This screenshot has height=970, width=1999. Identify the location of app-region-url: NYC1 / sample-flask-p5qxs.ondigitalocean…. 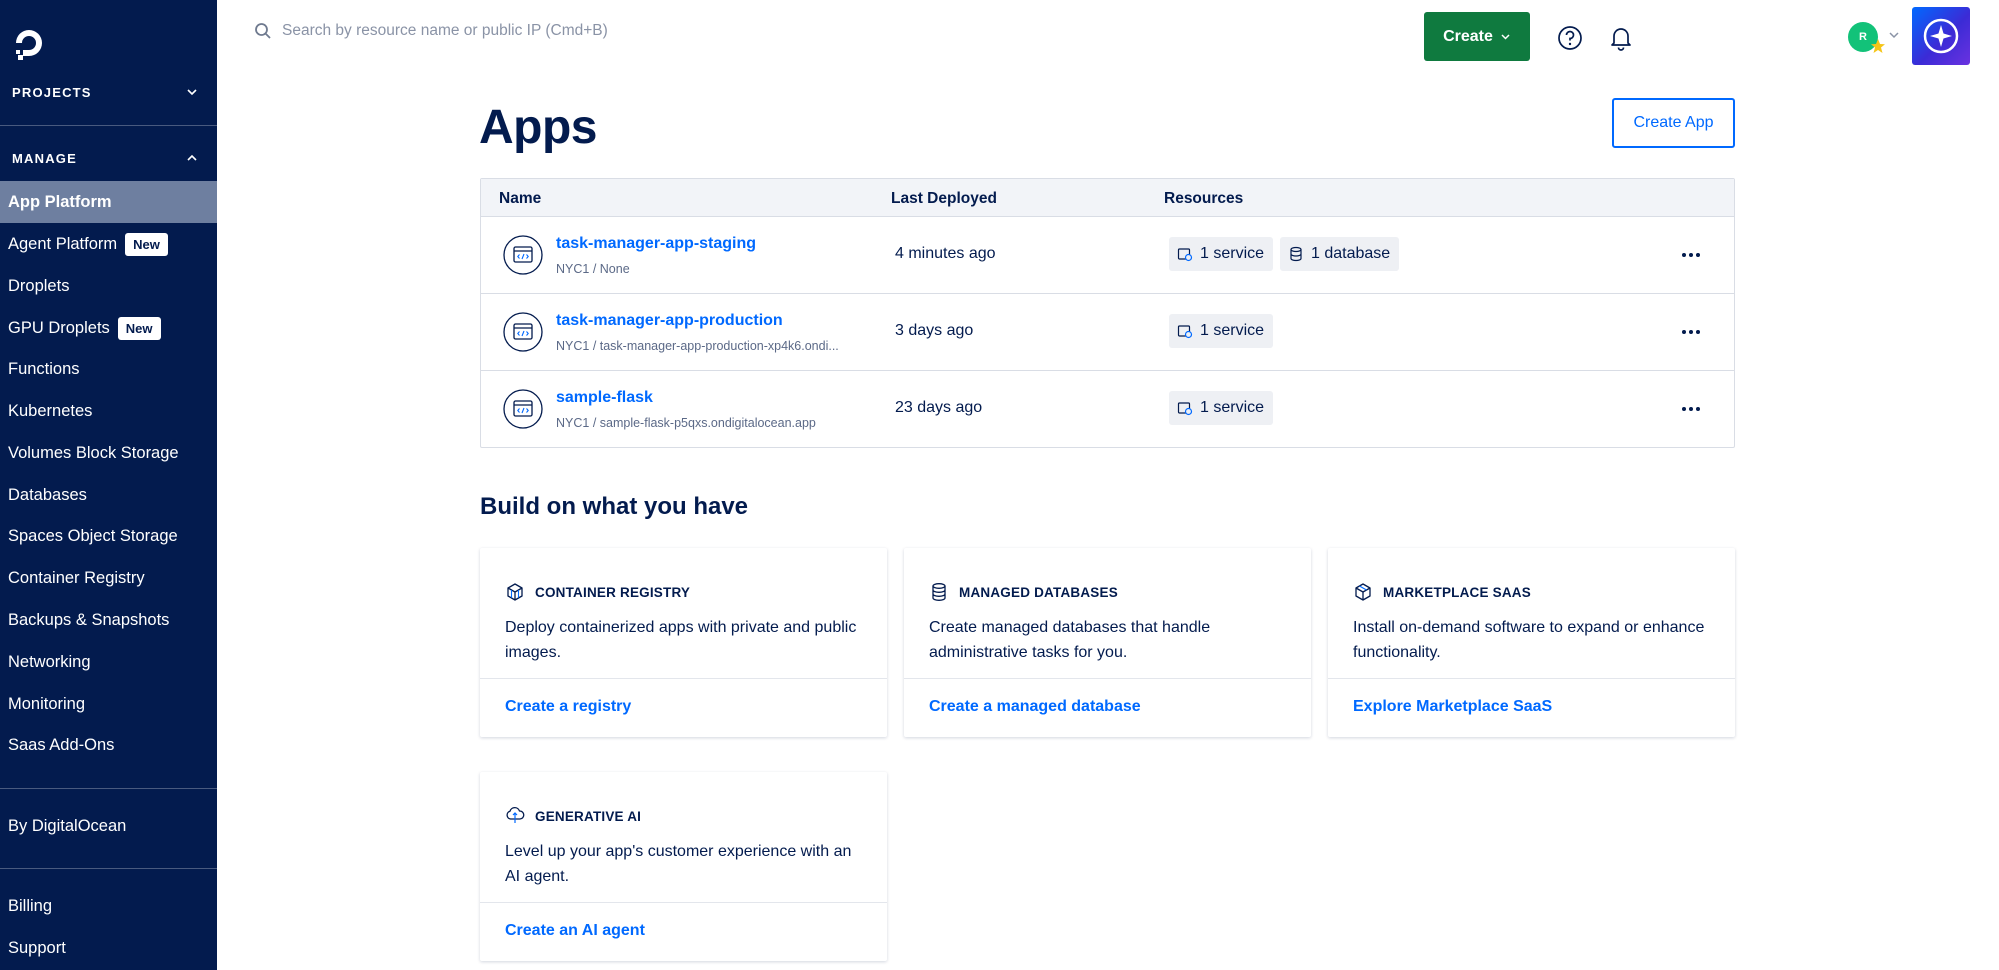
(686, 423).